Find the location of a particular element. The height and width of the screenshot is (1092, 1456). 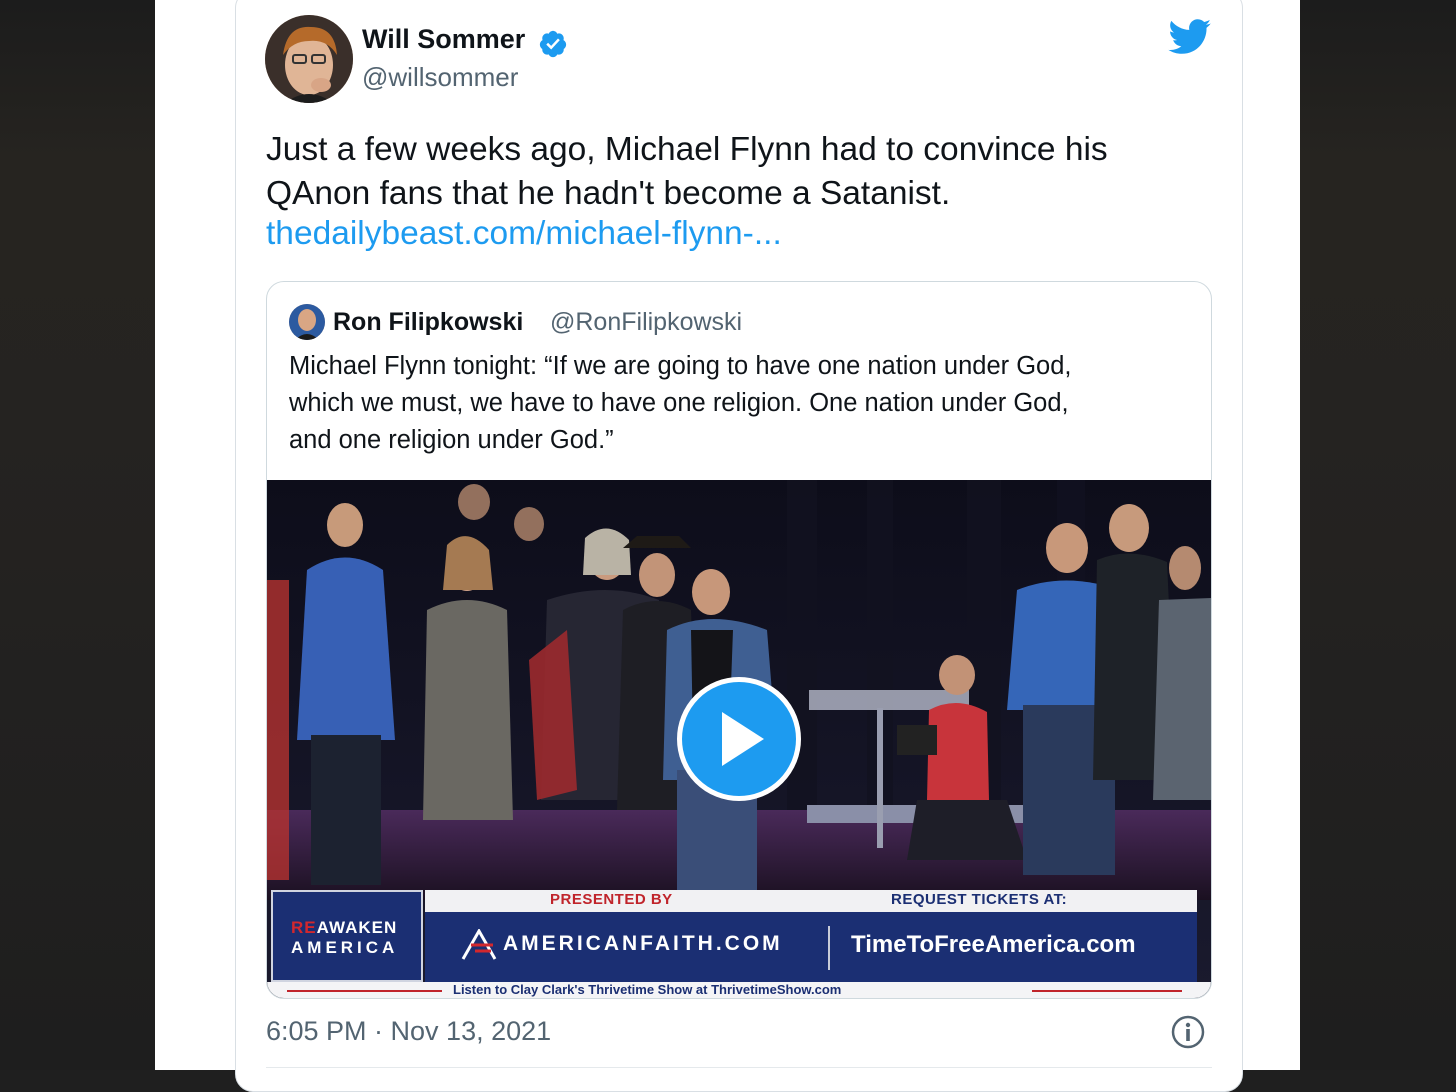

author-name: Will Sommer is located at coordinates (443, 39).